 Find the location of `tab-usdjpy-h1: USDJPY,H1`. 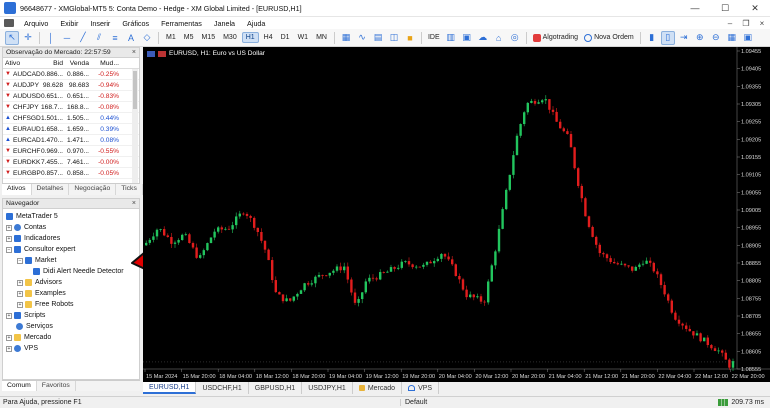

tab-usdjpy-h1: USDJPY,H1 is located at coordinates (327, 388).